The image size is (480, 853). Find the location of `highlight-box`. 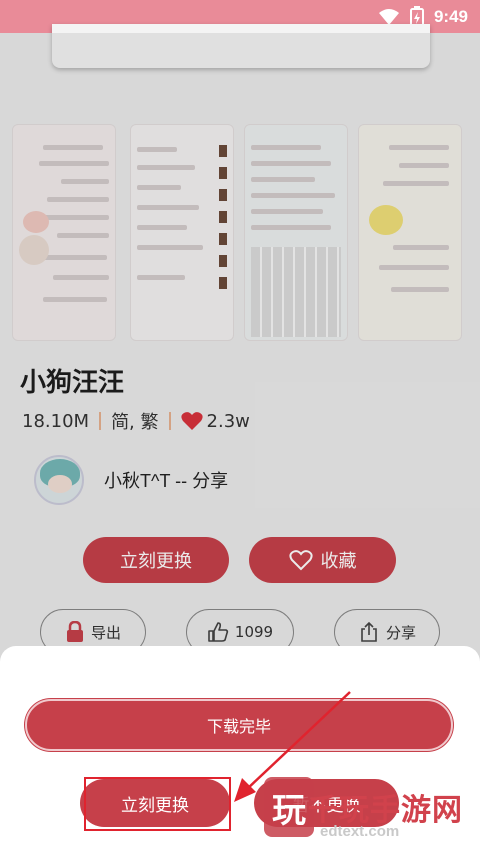

highlight-box is located at coordinates (157, 804).